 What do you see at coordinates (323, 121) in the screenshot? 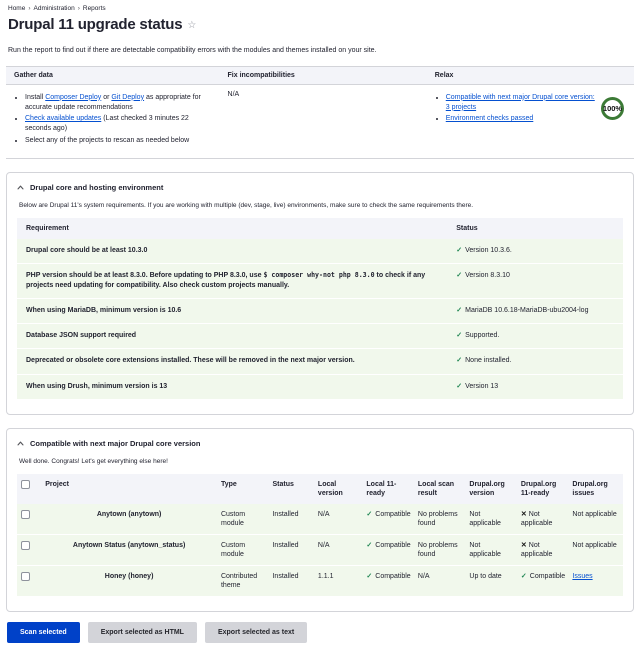
I see `summary-cell-fix: N/A` at bounding box center [323, 121].